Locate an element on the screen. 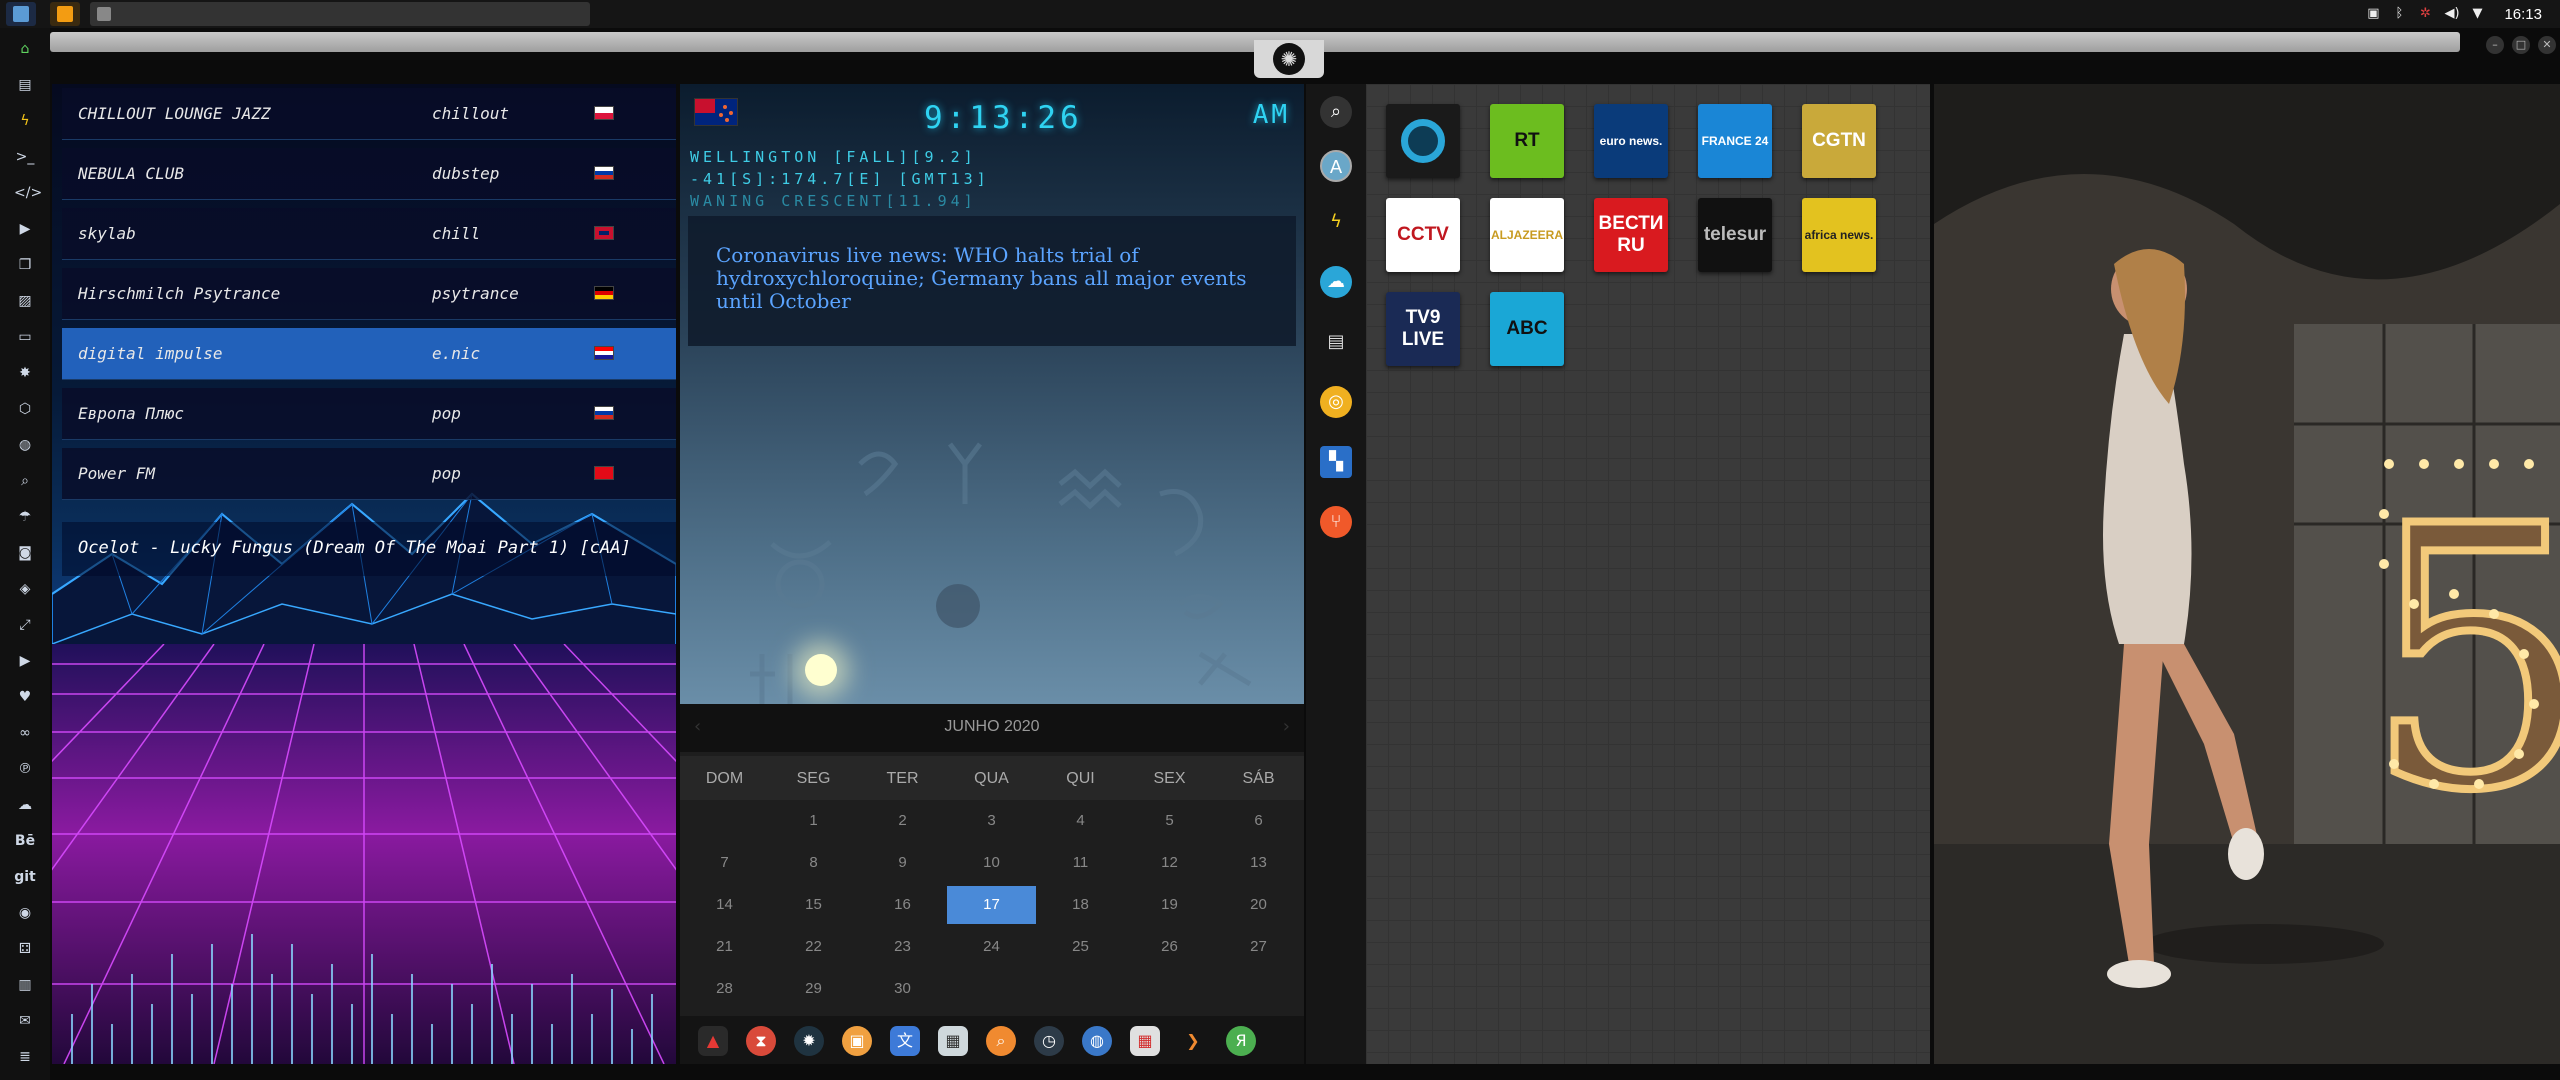 This screenshot has width=2560, height=1080. image-icon: ▨ is located at coordinates (25, 301).